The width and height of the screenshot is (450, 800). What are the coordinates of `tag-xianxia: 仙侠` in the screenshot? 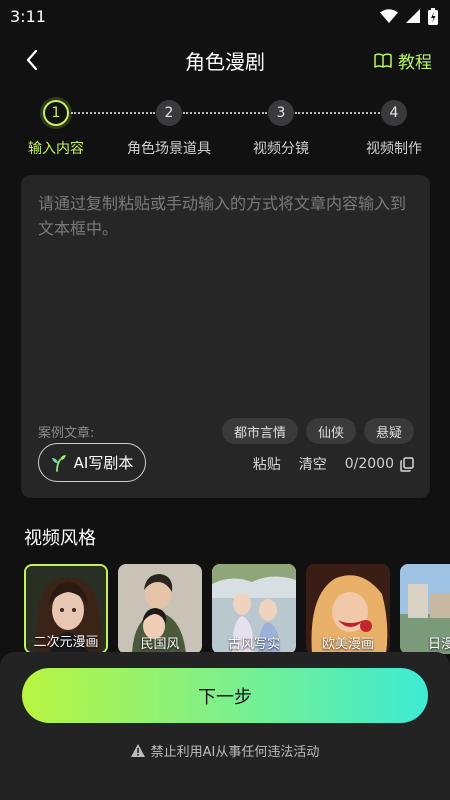 It's located at (330, 431).